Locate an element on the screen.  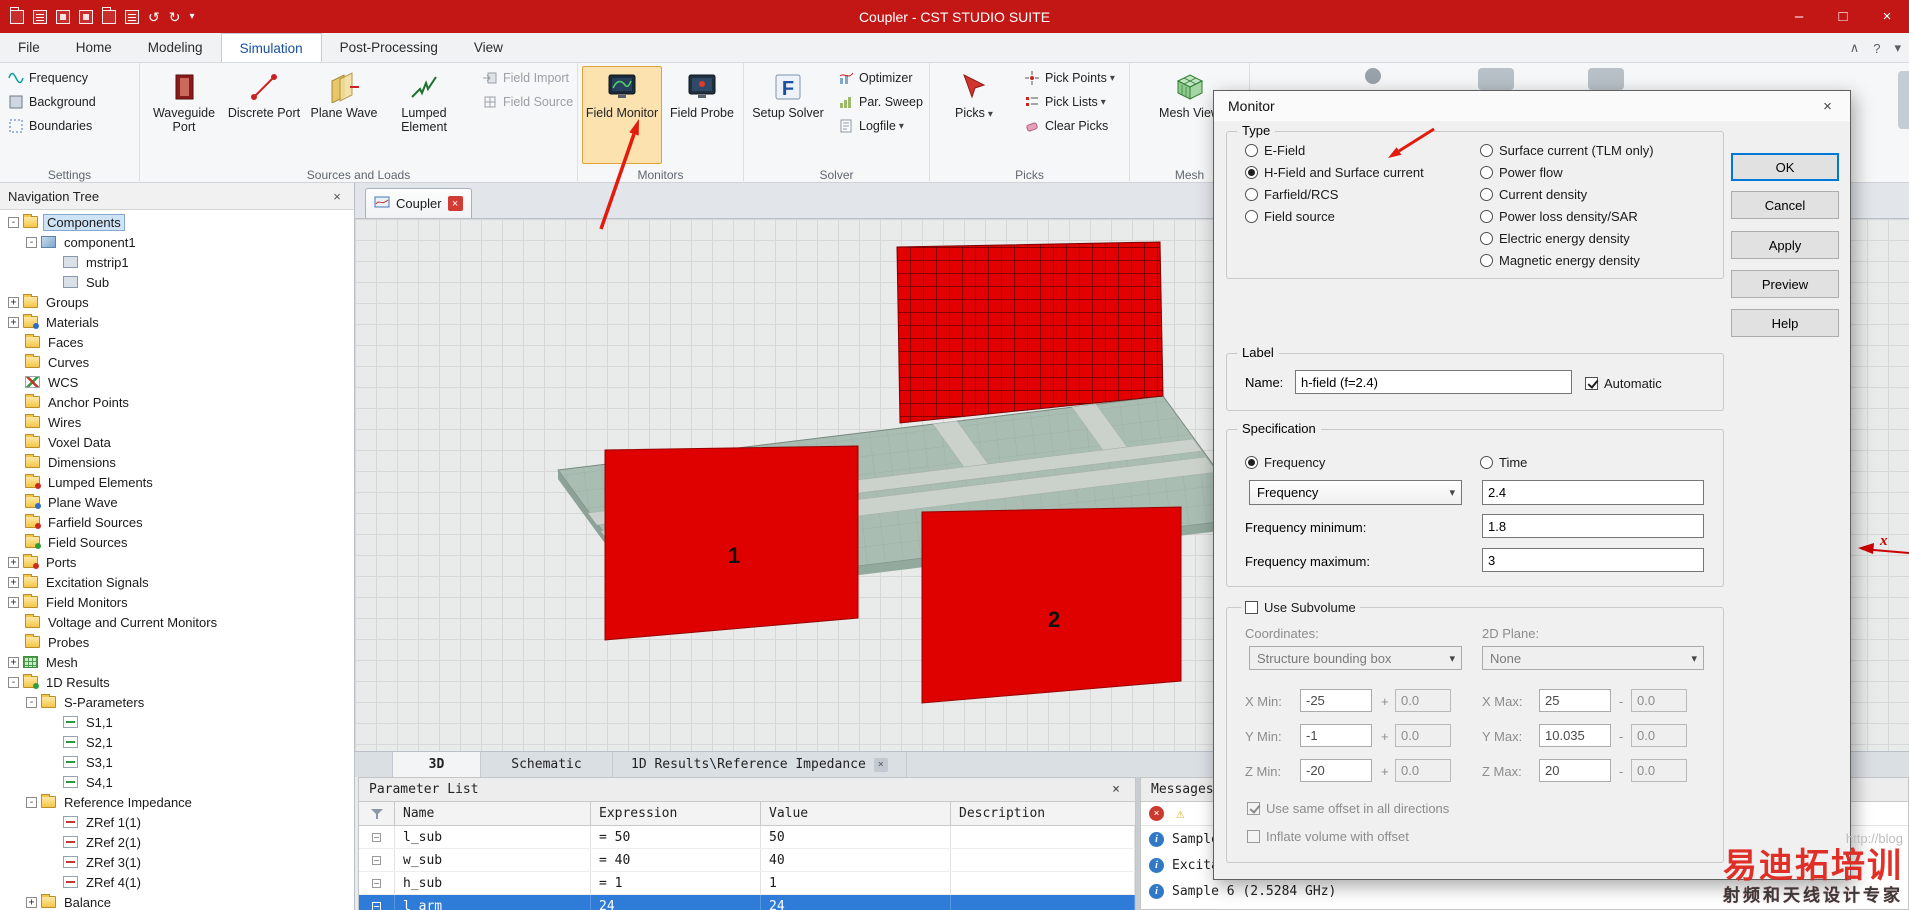
tree-item-materials: + Materials is located at coordinates (177, 322).